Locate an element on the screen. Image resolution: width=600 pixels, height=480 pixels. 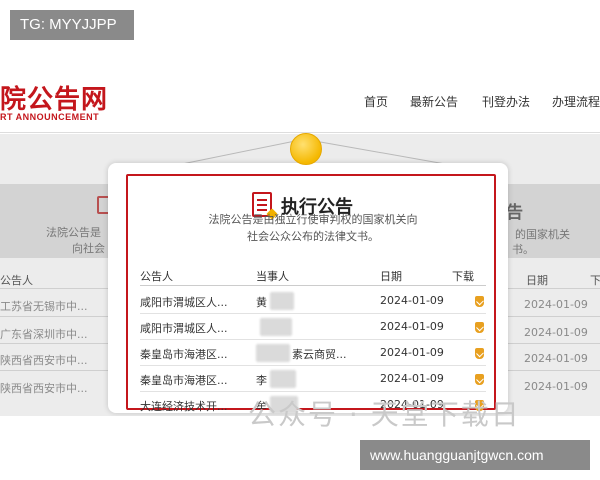
background-desc-right-1: 的国家机关 is located at coordinates (542, 234).